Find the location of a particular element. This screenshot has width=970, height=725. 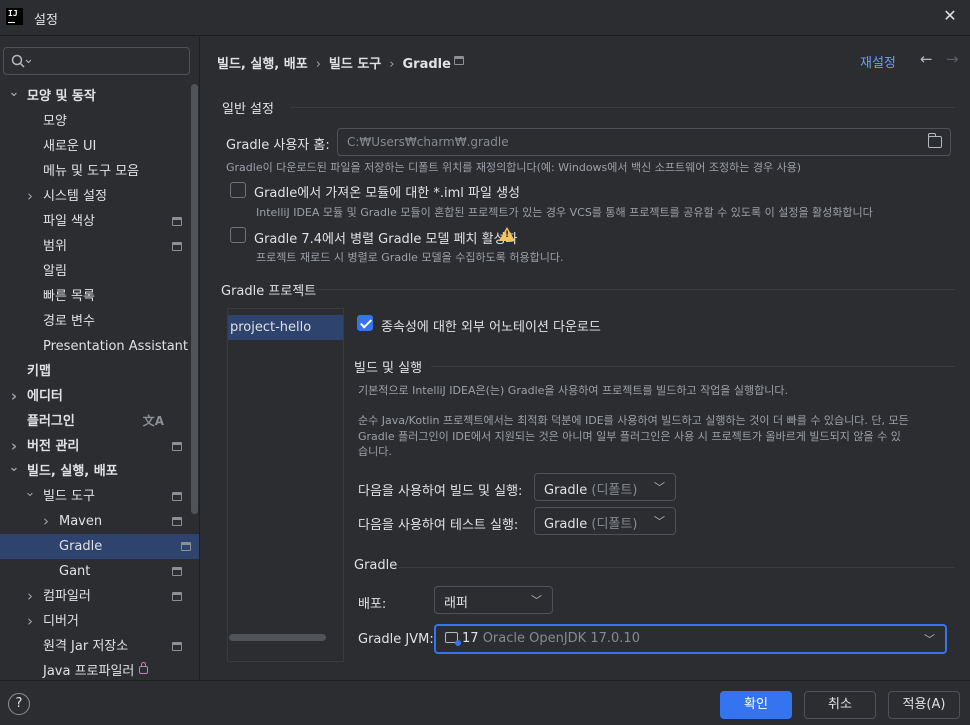

cancel-button: 취소 is located at coordinates (840, 705).